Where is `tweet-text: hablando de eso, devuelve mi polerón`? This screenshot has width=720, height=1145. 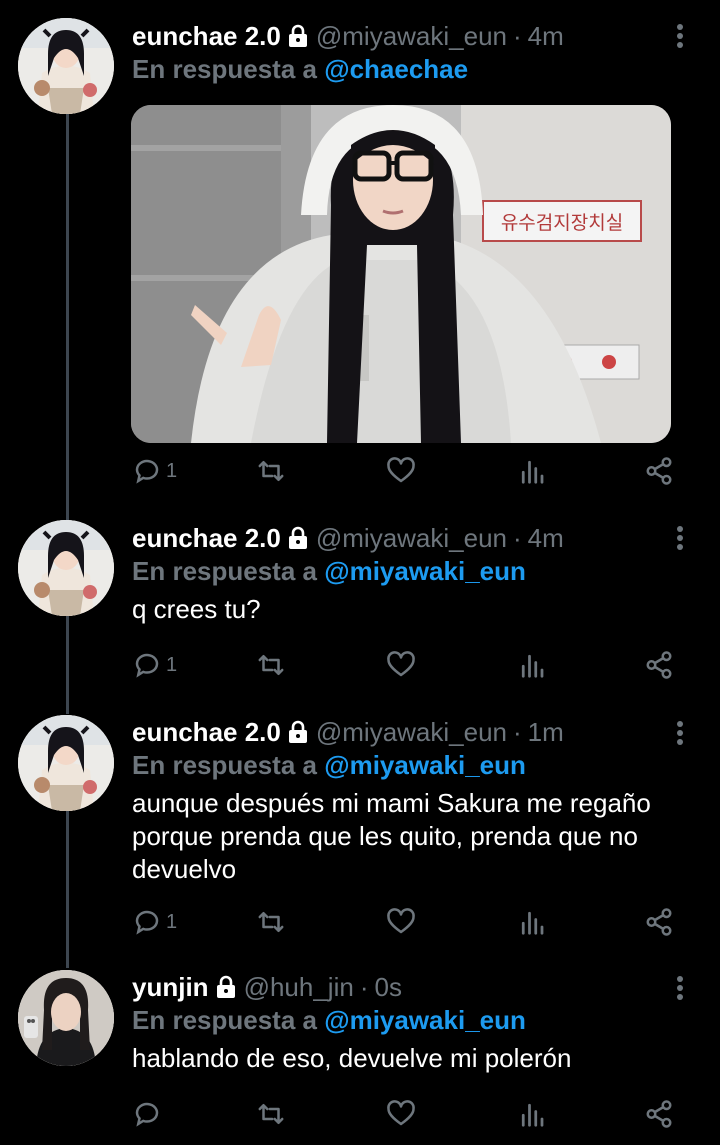 tweet-text: hablando de eso, devuelve mi polerón is located at coordinates (352, 1058).